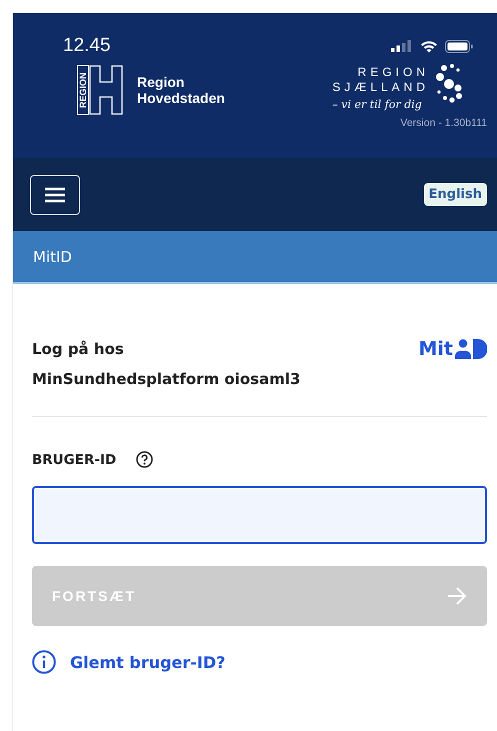 The image size is (497, 731). What do you see at coordinates (78, 349) in the screenshot?
I see `heading-text: Log på hos` at bounding box center [78, 349].